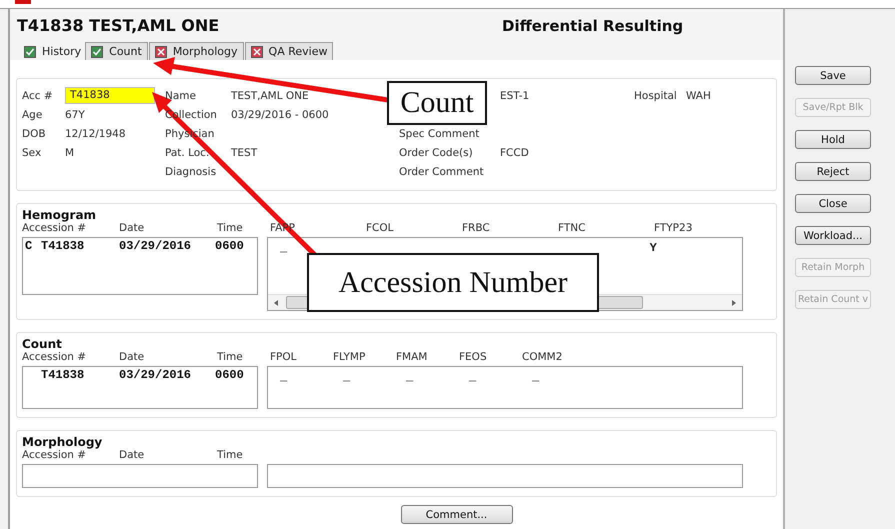 The width and height of the screenshot is (895, 529). What do you see at coordinates (833, 171) in the screenshot?
I see `action-button: Reject` at bounding box center [833, 171].